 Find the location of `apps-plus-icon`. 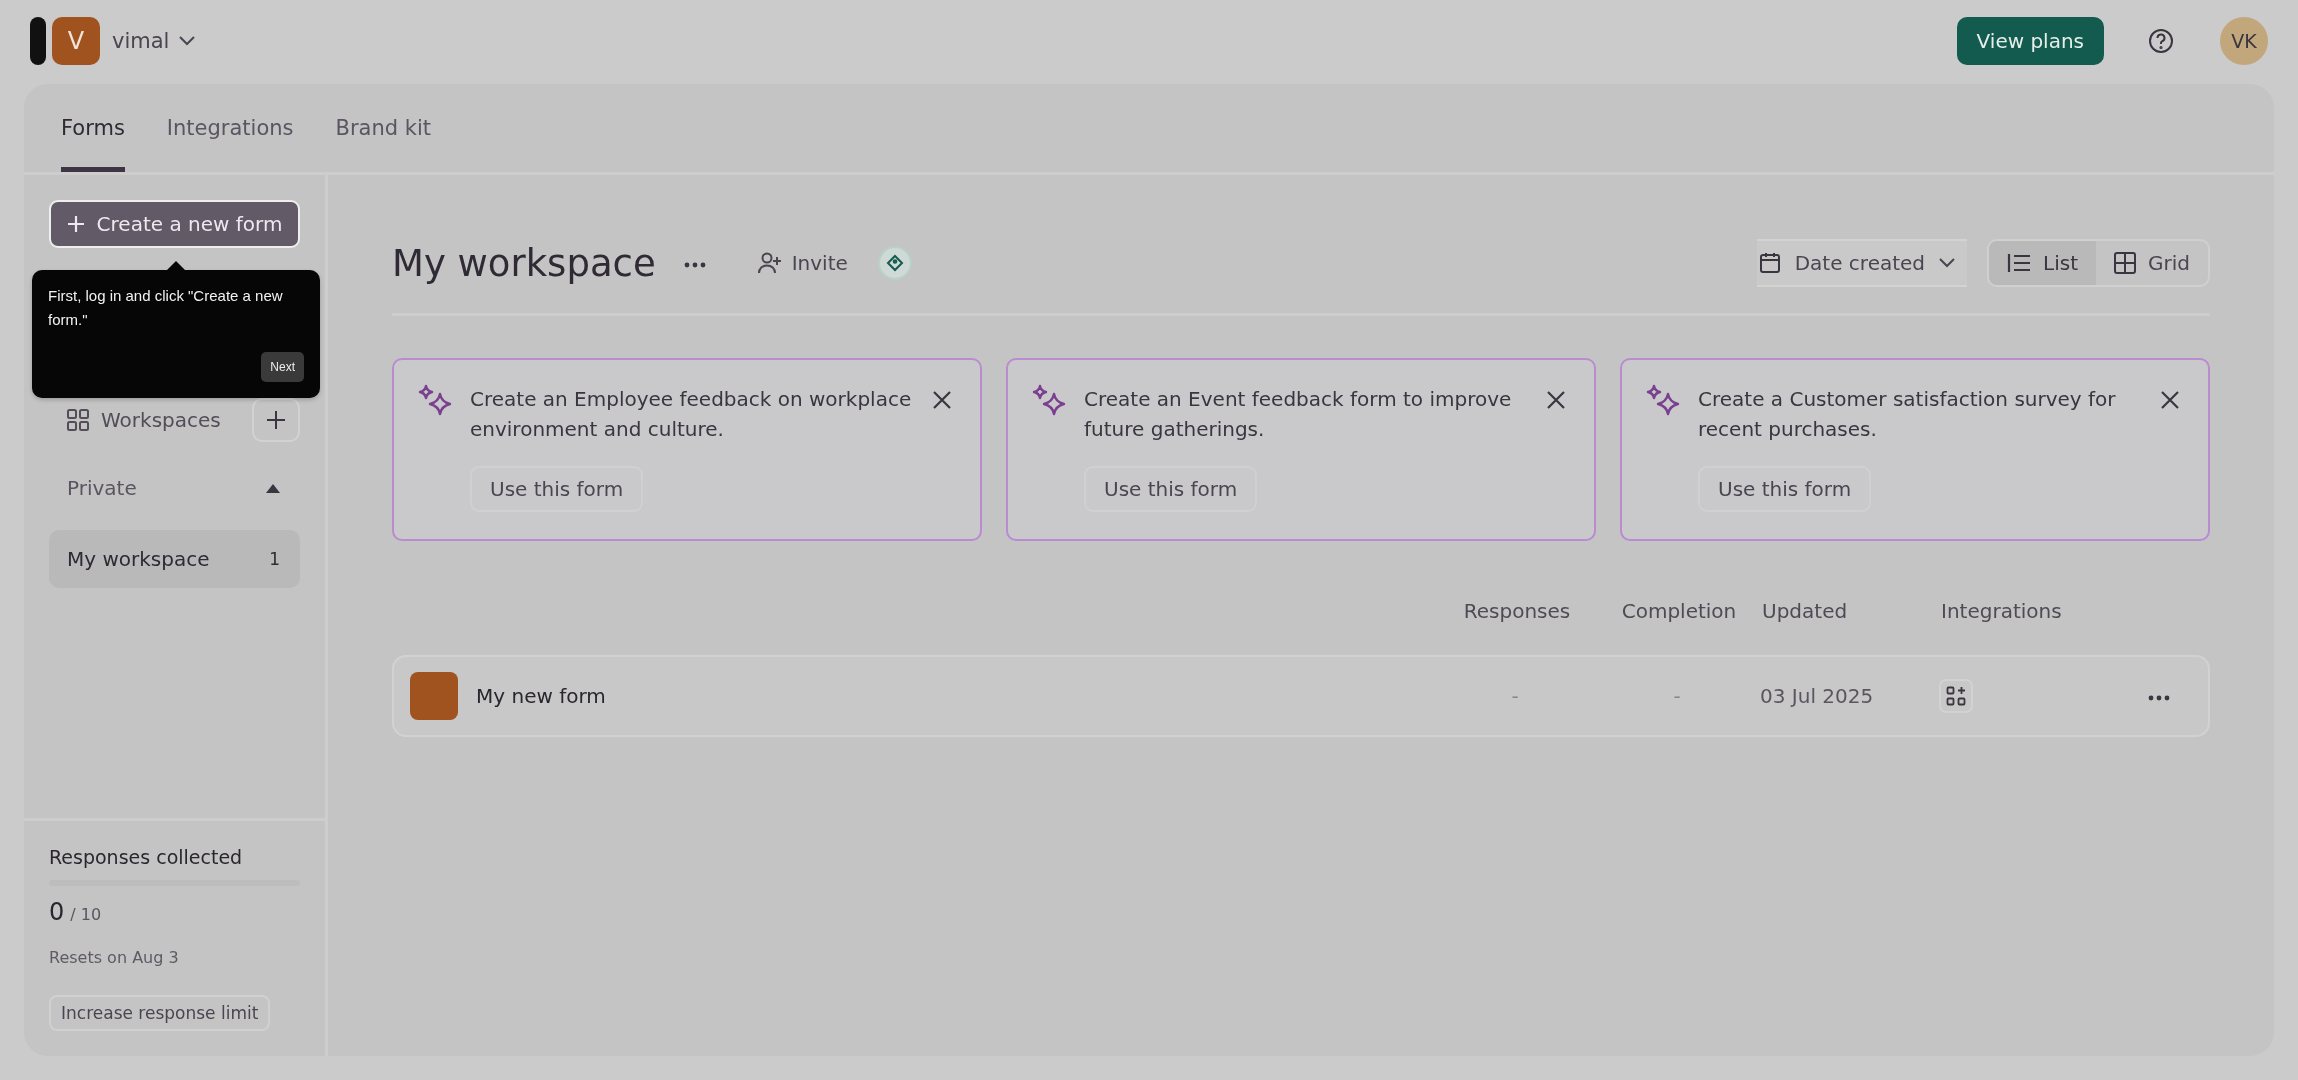

apps-plus-icon is located at coordinates (1956, 696).